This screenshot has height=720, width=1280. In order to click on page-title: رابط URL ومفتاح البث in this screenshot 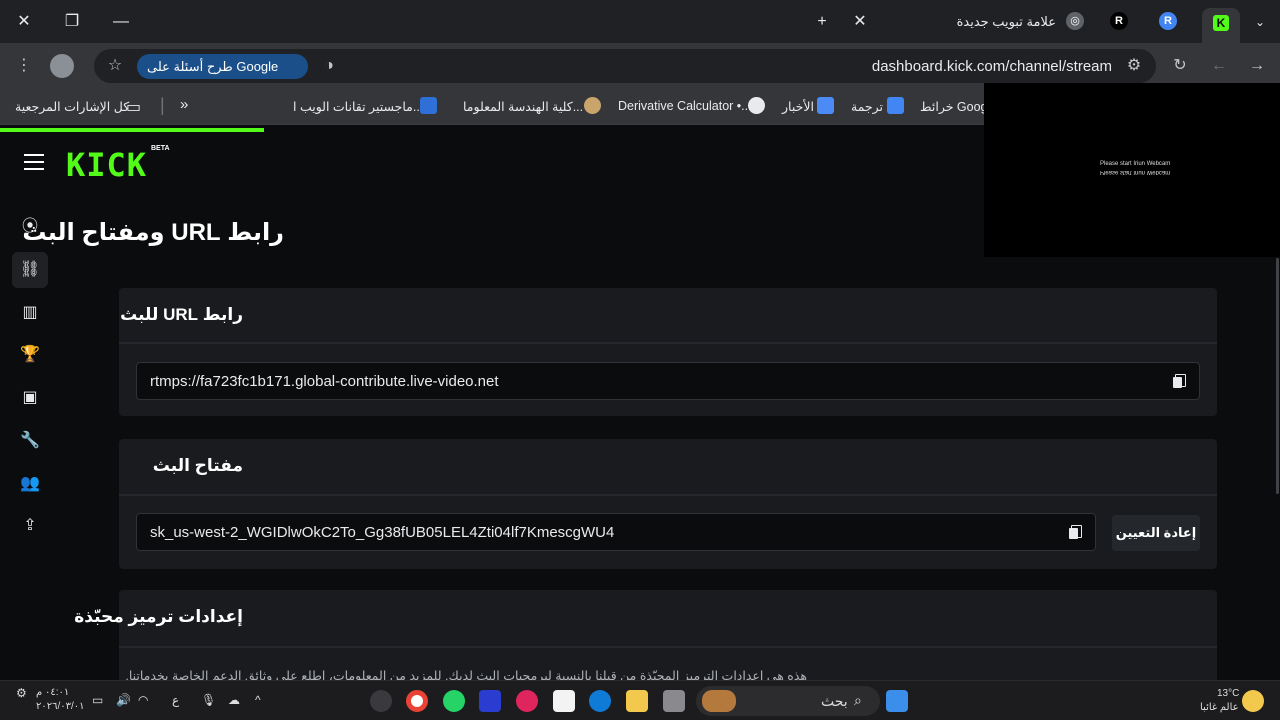, I will do `click(153, 232)`.